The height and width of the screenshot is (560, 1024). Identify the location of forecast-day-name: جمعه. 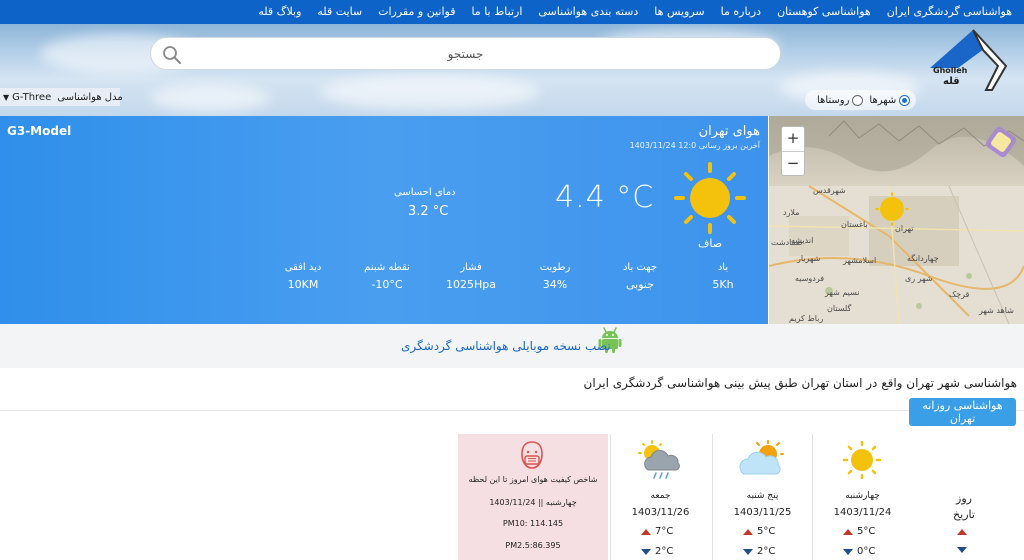
(660, 496).